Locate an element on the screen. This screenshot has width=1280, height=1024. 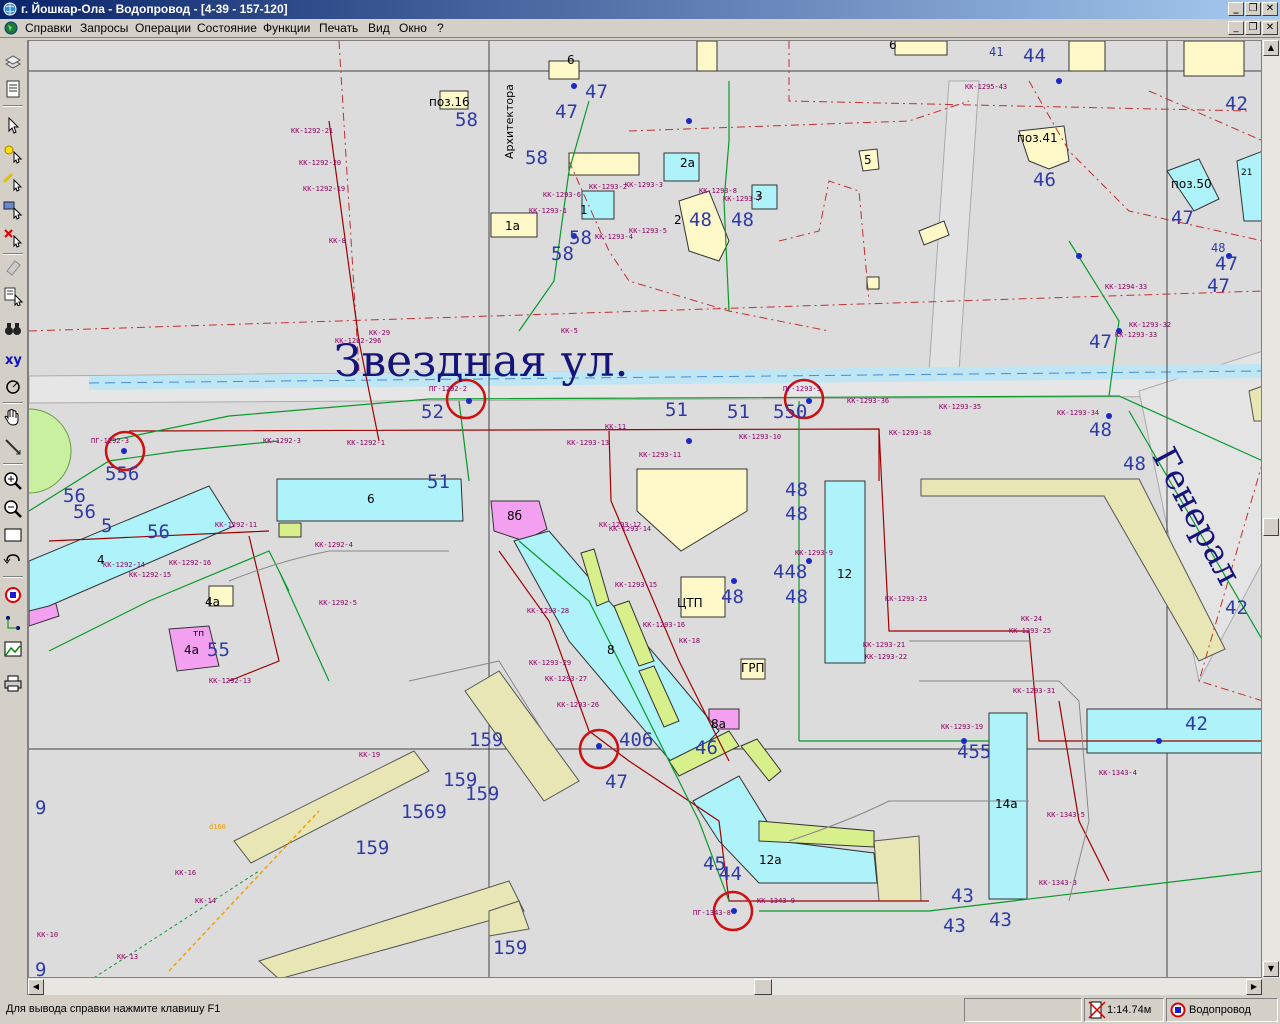
scroll-down-arrow-icon: ▼ is located at coordinates (1271, 969).